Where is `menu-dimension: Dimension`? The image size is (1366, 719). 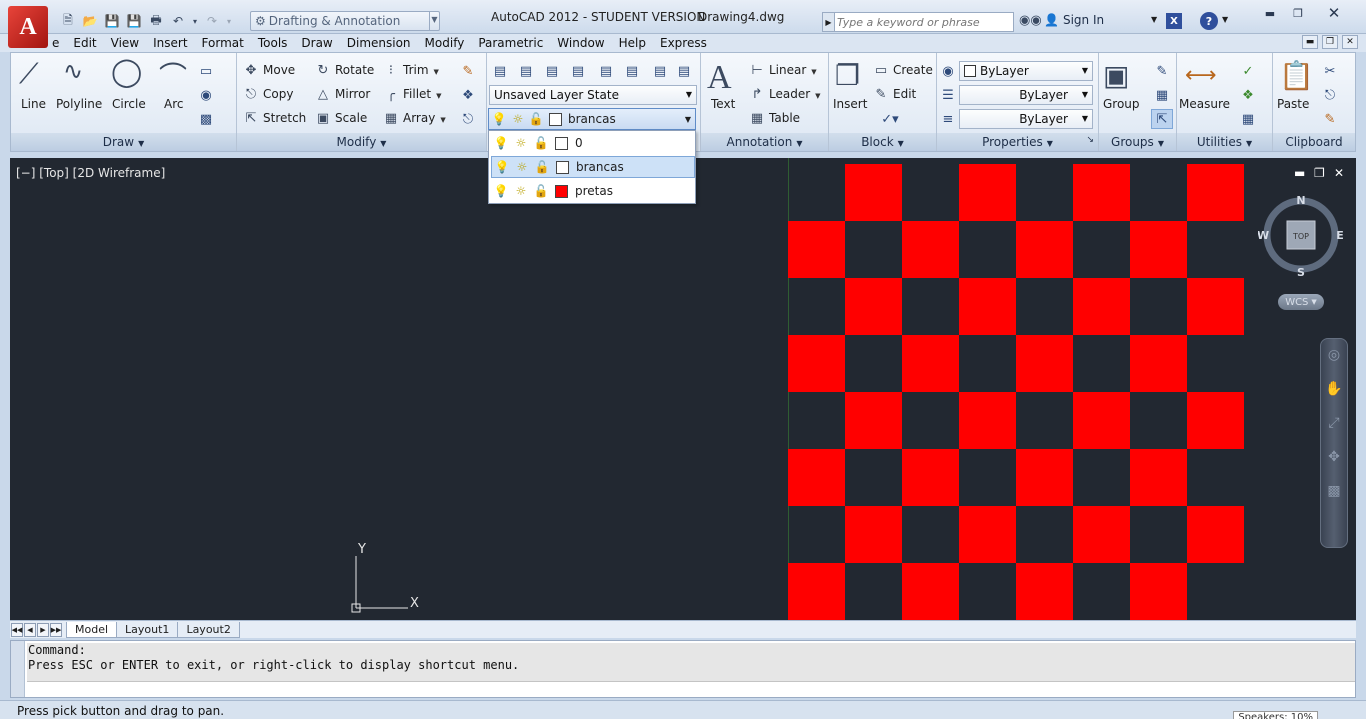 menu-dimension: Dimension is located at coordinates (379, 43).